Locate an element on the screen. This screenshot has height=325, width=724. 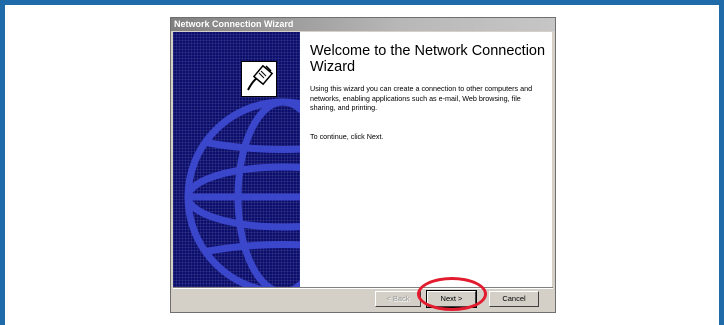
next-button: Next > is located at coordinates (451, 299).